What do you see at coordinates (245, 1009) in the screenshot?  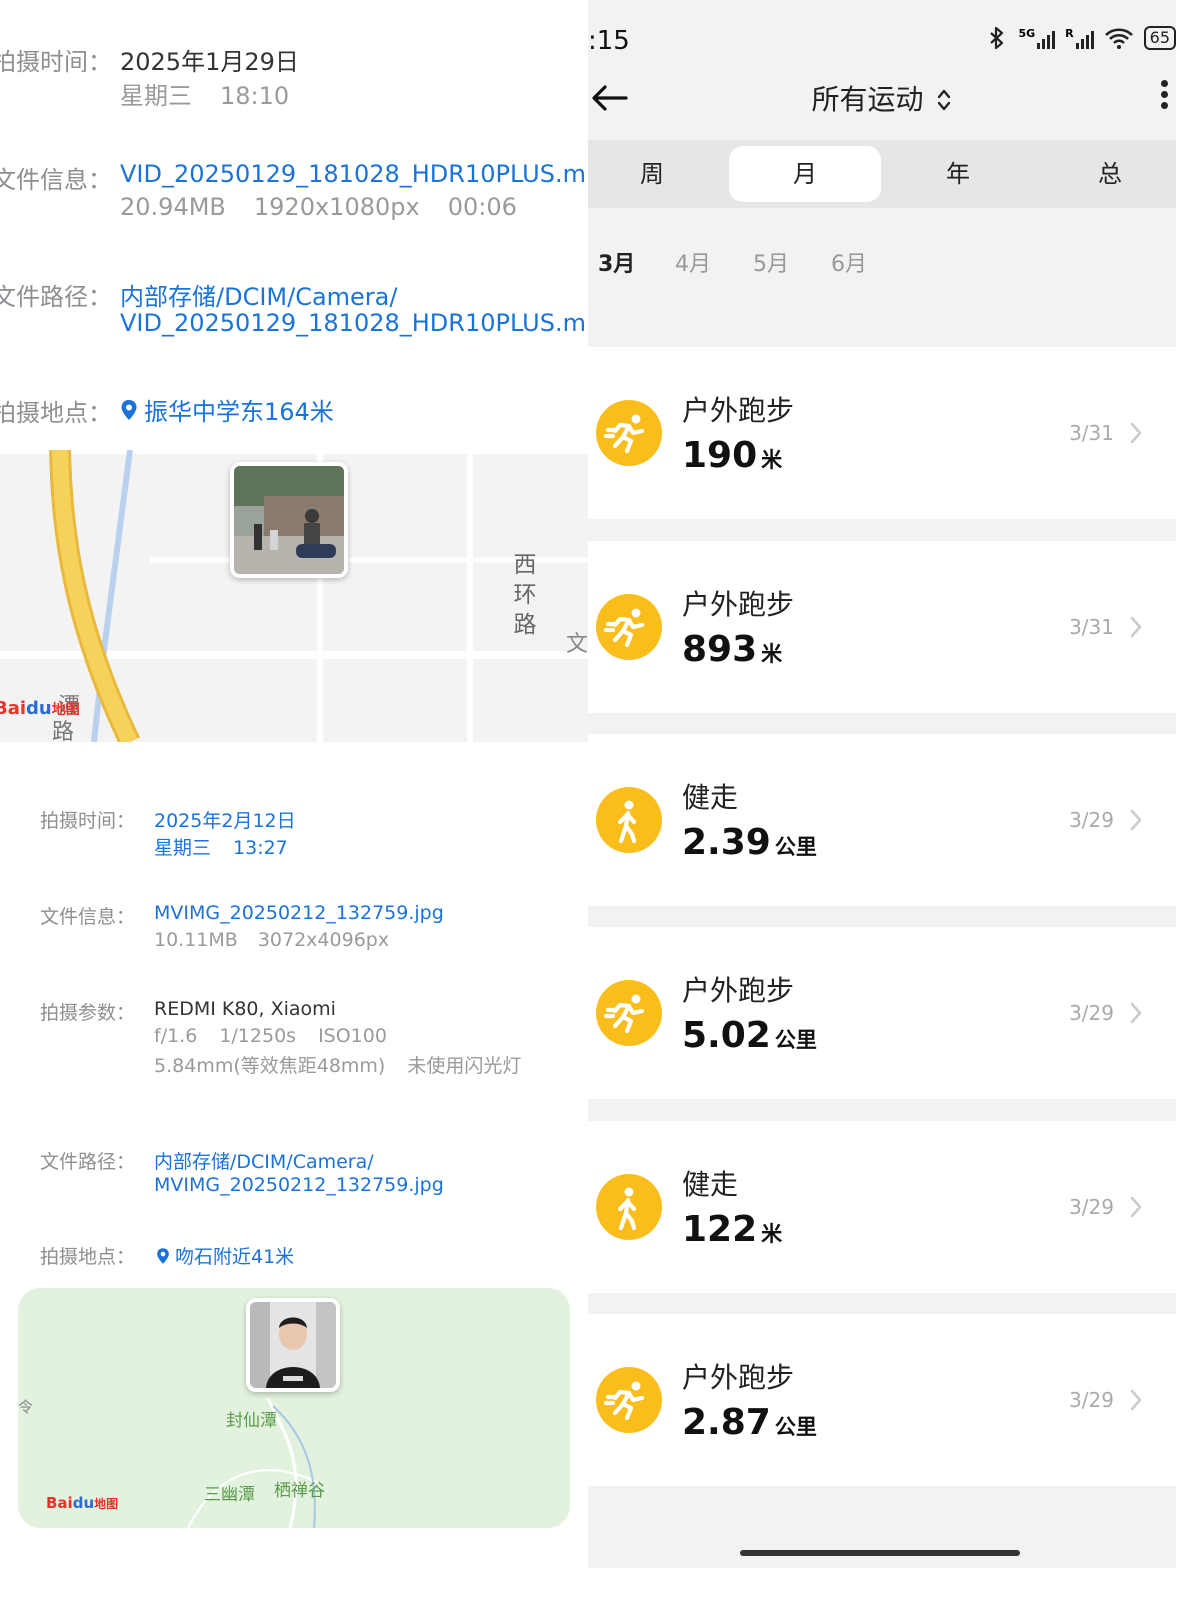 I see `camera-device: REDMI K80, Xiaomi` at bounding box center [245, 1009].